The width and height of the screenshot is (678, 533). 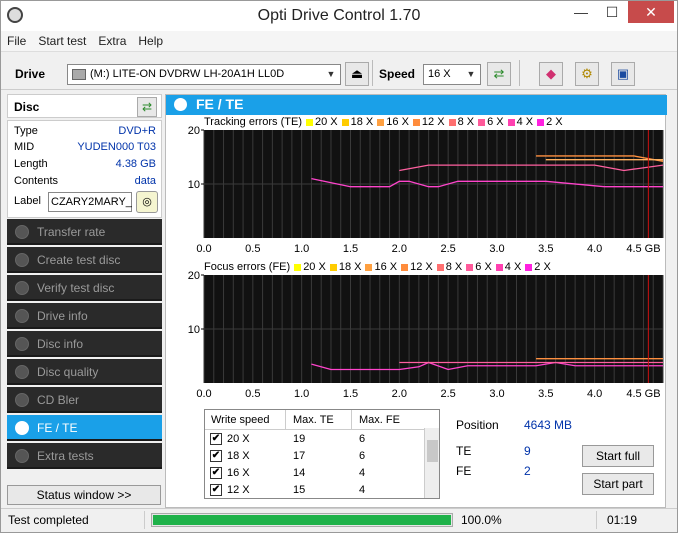 What do you see at coordinates (84, 288) in the screenshot?
I see `nav-verify-test-disc: Verify test disc` at bounding box center [84, 288].